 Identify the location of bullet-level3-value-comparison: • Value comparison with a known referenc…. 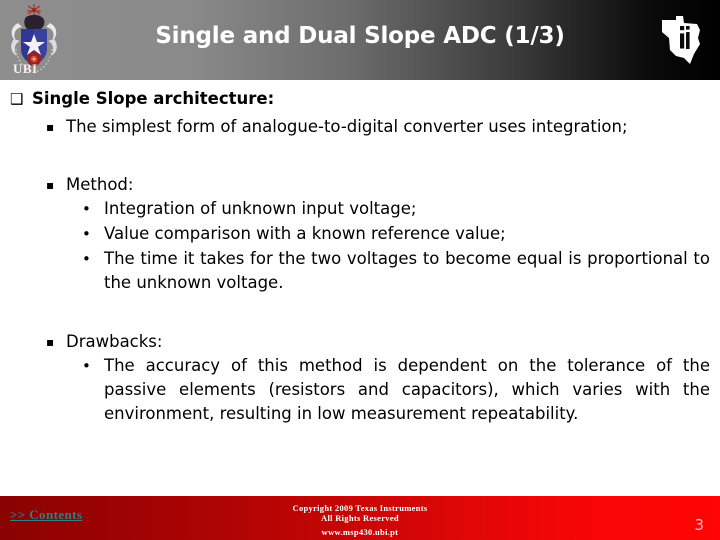
(355, 234).